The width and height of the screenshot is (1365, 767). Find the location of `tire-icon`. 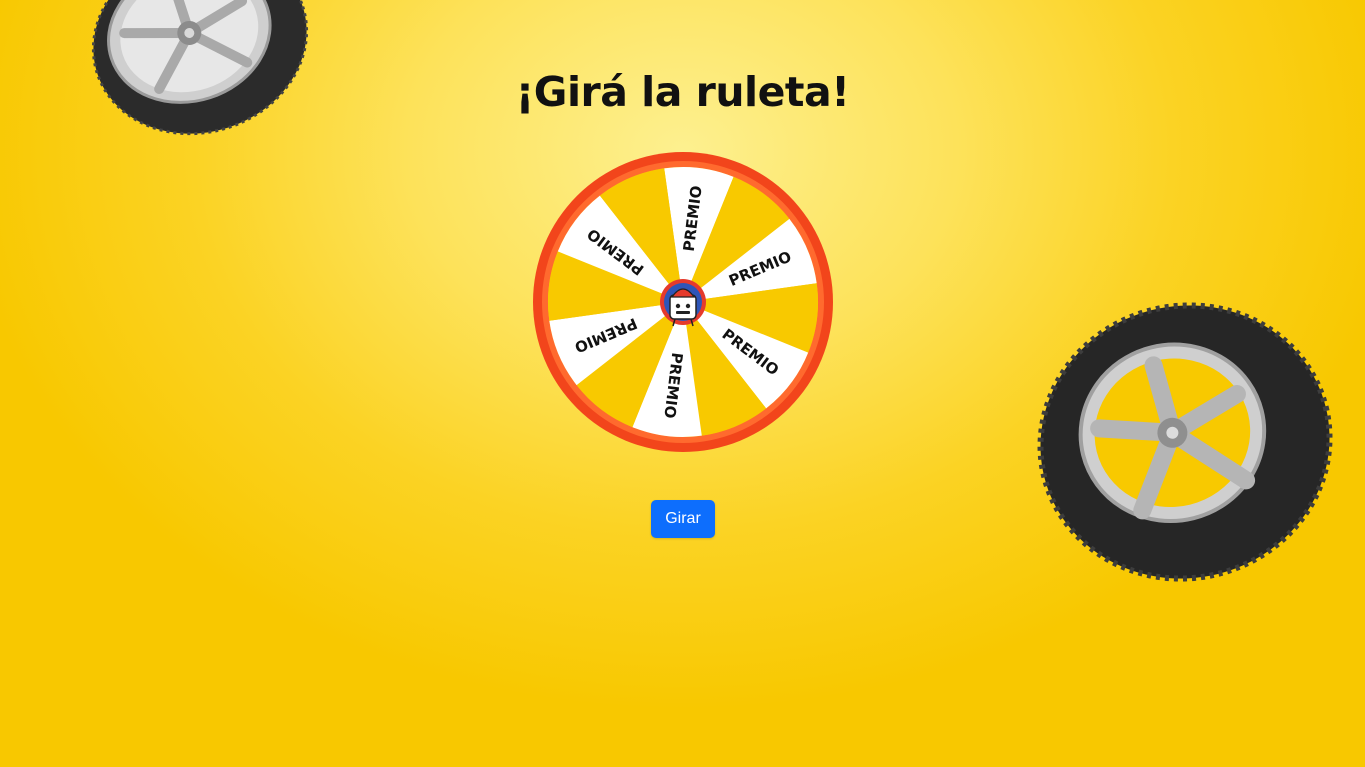

tire-icon is located at coordinates (1185, 442).